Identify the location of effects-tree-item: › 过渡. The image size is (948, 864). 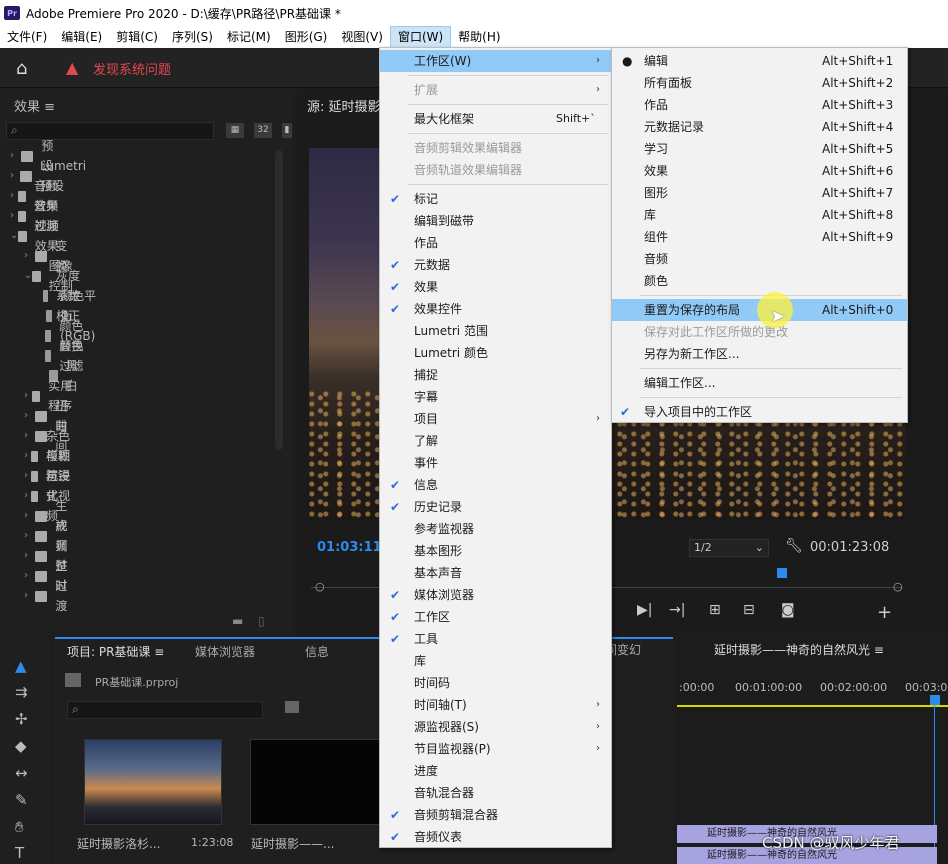
(49, 596).